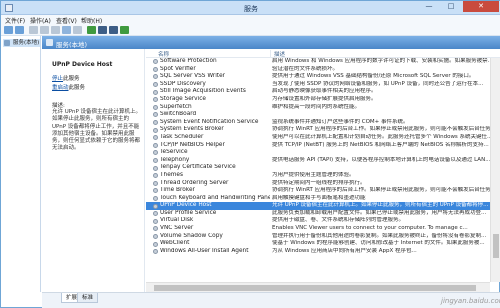  What do you see at coordinates (318, 115) in the screenshot?
I see `service-row: SwitchBoard` at bounding box center [318, 115].